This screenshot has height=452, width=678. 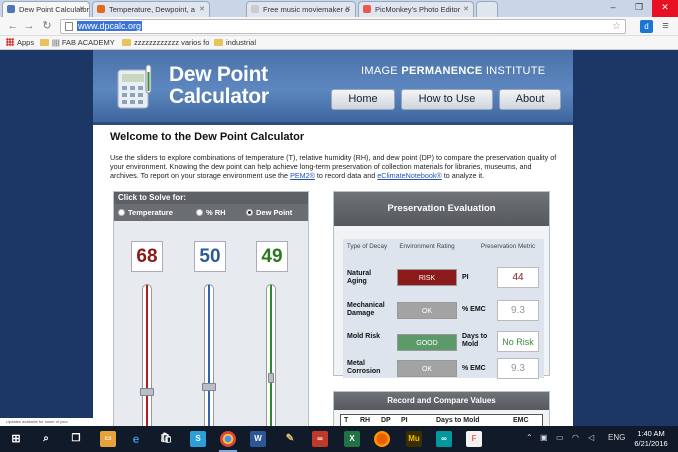 I want to click on natural-aging-metric: 44, so click(x=518, y=277).